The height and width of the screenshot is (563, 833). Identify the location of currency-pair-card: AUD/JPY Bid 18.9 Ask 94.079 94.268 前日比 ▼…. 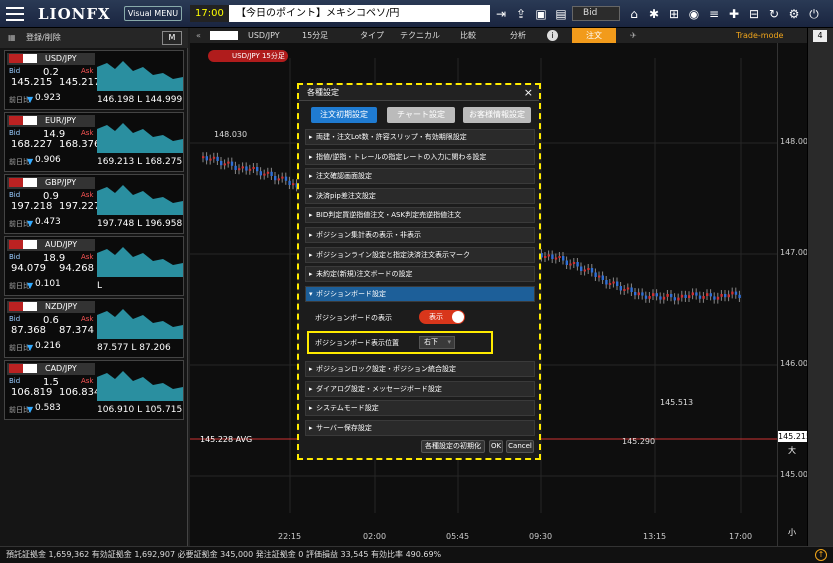
(94, 266).